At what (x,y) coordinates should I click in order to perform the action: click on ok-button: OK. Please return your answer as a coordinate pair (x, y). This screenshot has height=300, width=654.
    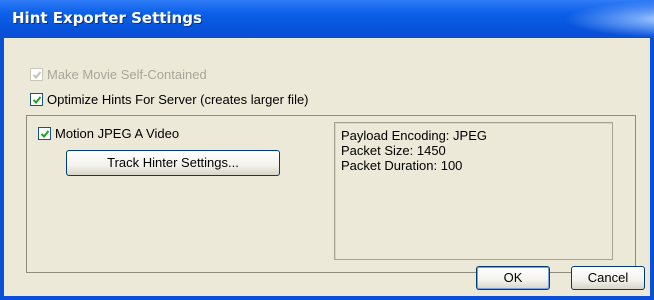
    Looking at the image, I should click on (513, 278).